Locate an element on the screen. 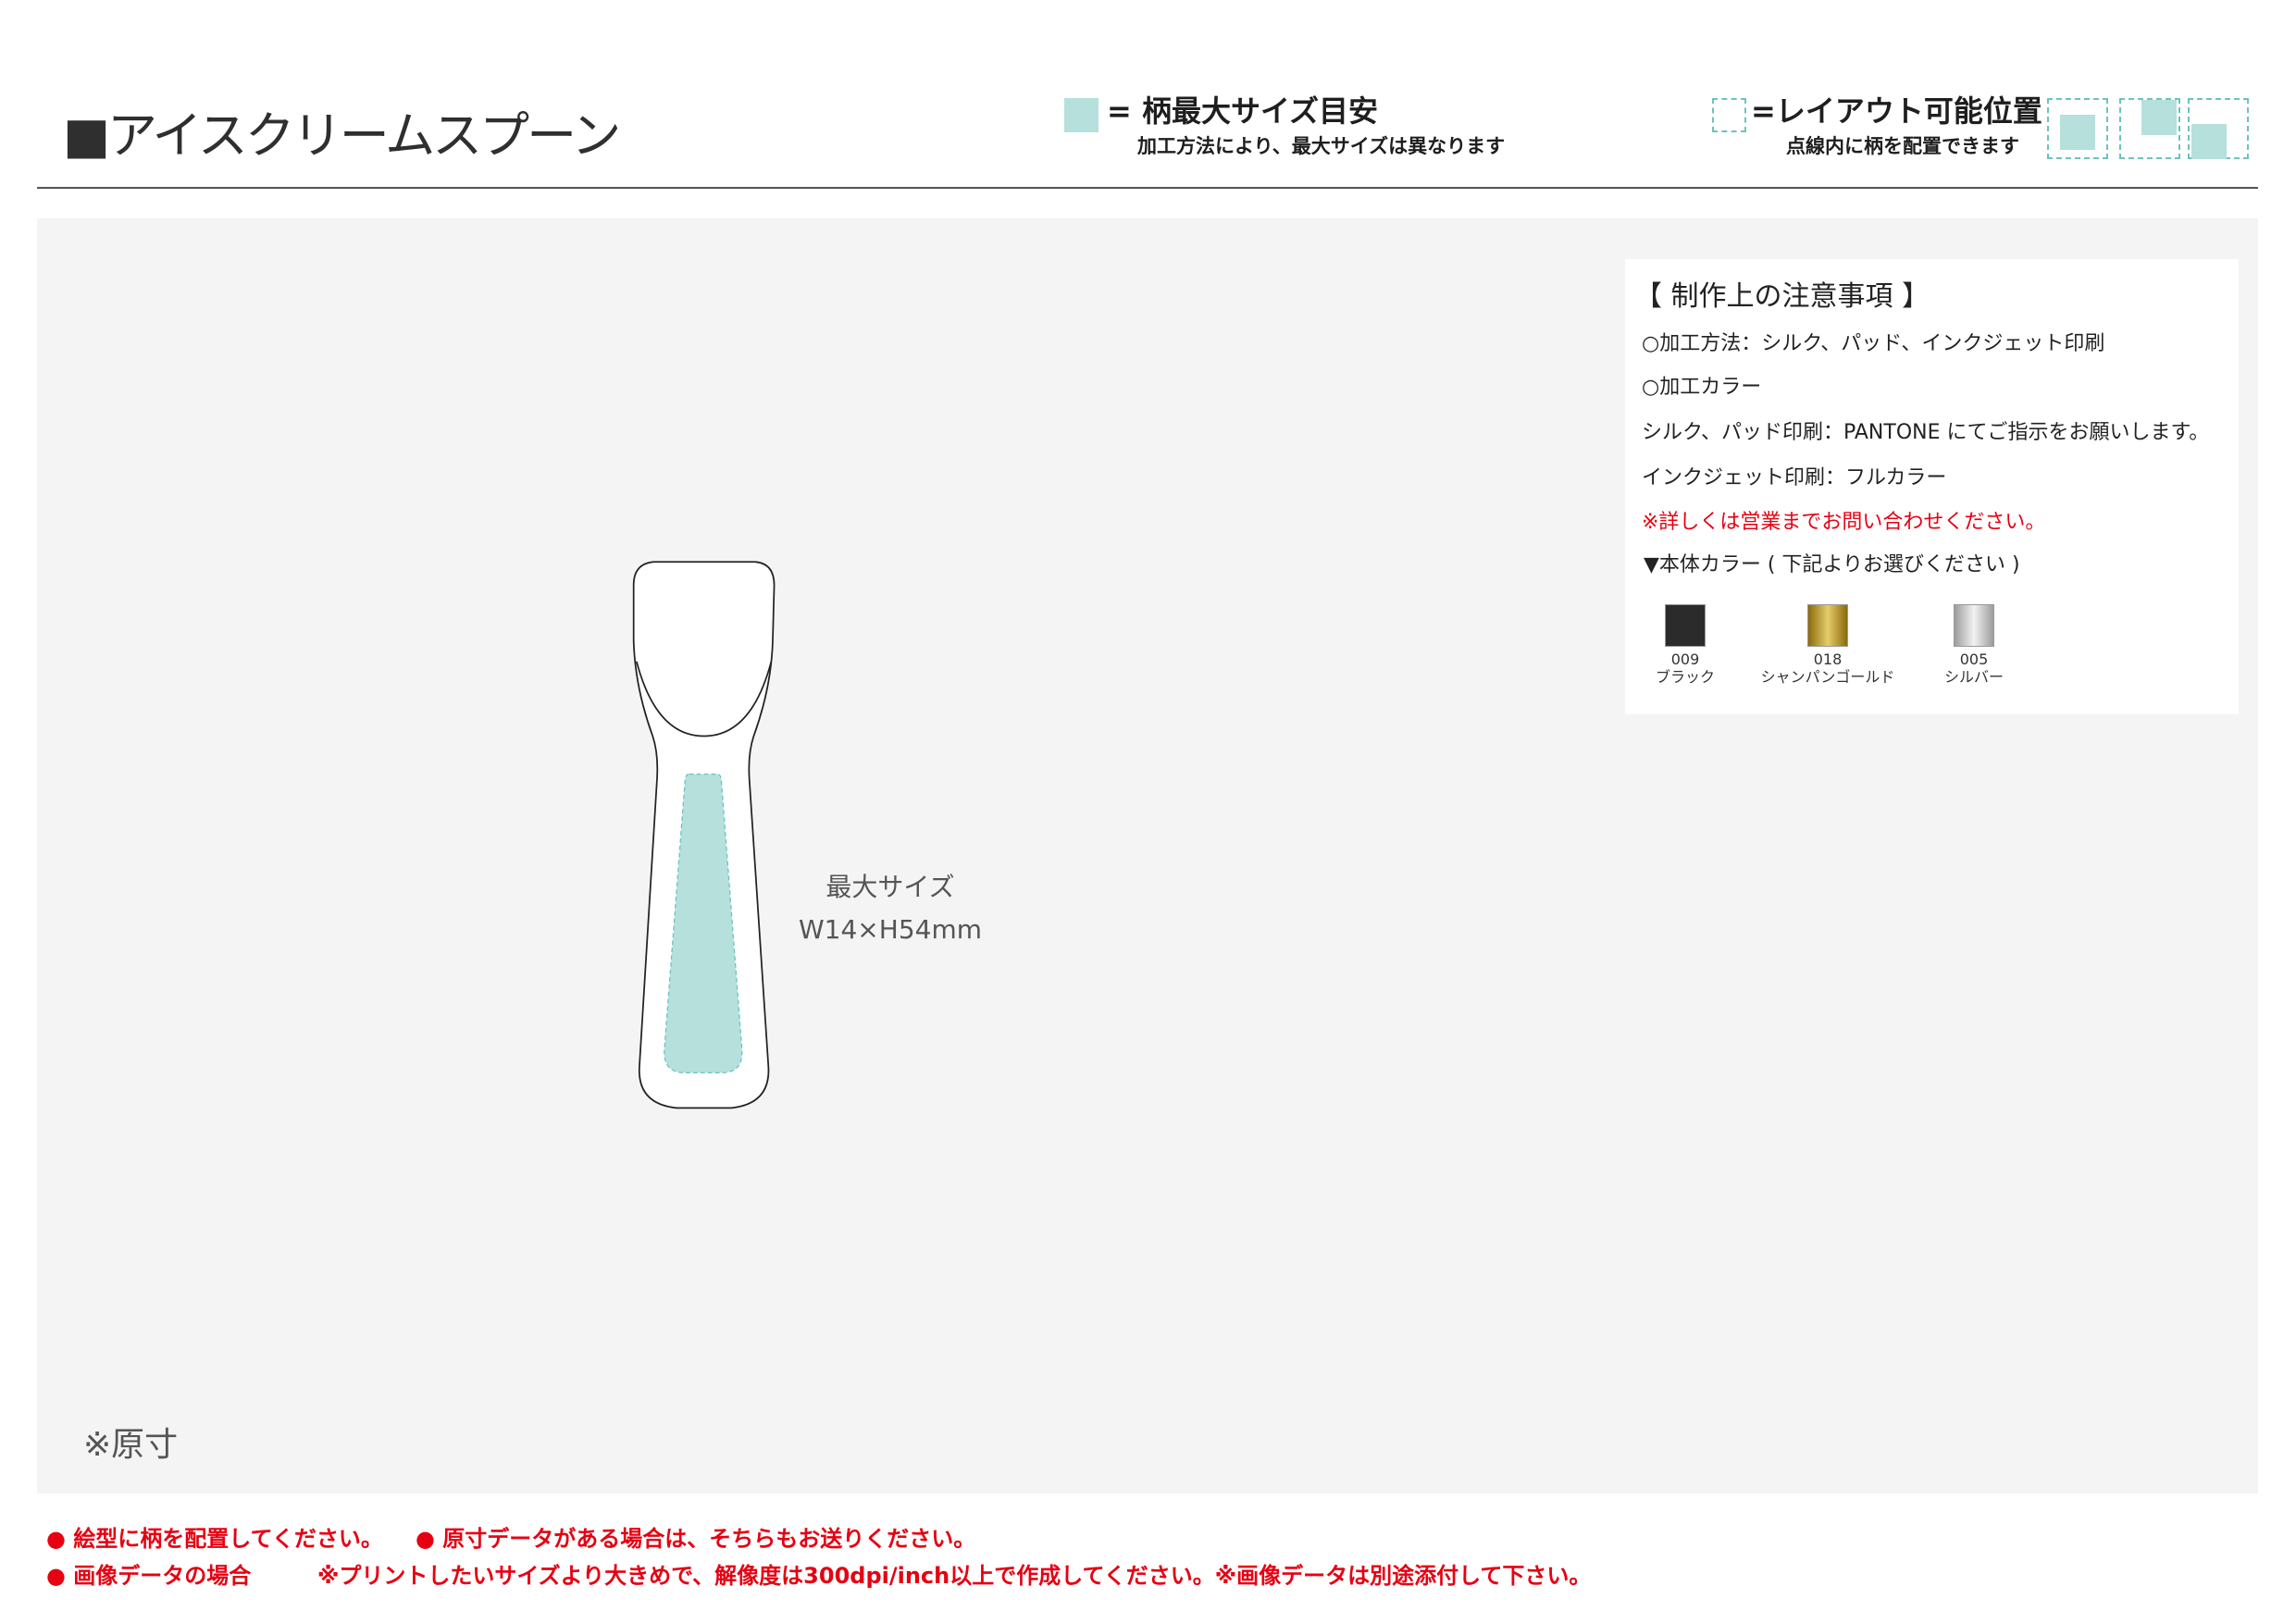  body-color-option: 009 ブラック is located at coordinates (1686, 645).